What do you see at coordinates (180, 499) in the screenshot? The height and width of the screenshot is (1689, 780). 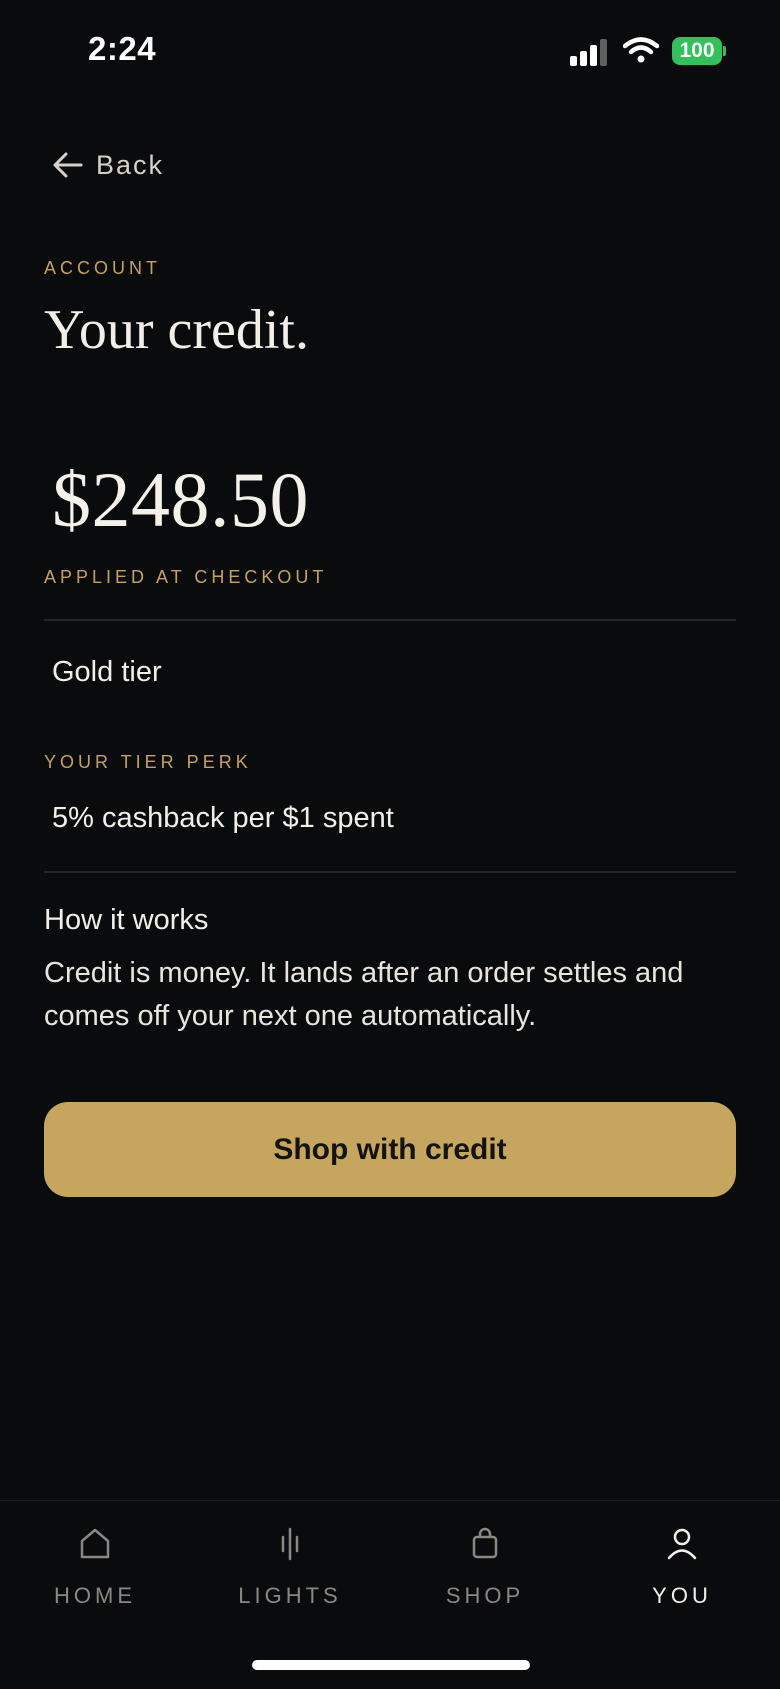 I see `credit-amount: $248.50` at bounding box center [180, 499].